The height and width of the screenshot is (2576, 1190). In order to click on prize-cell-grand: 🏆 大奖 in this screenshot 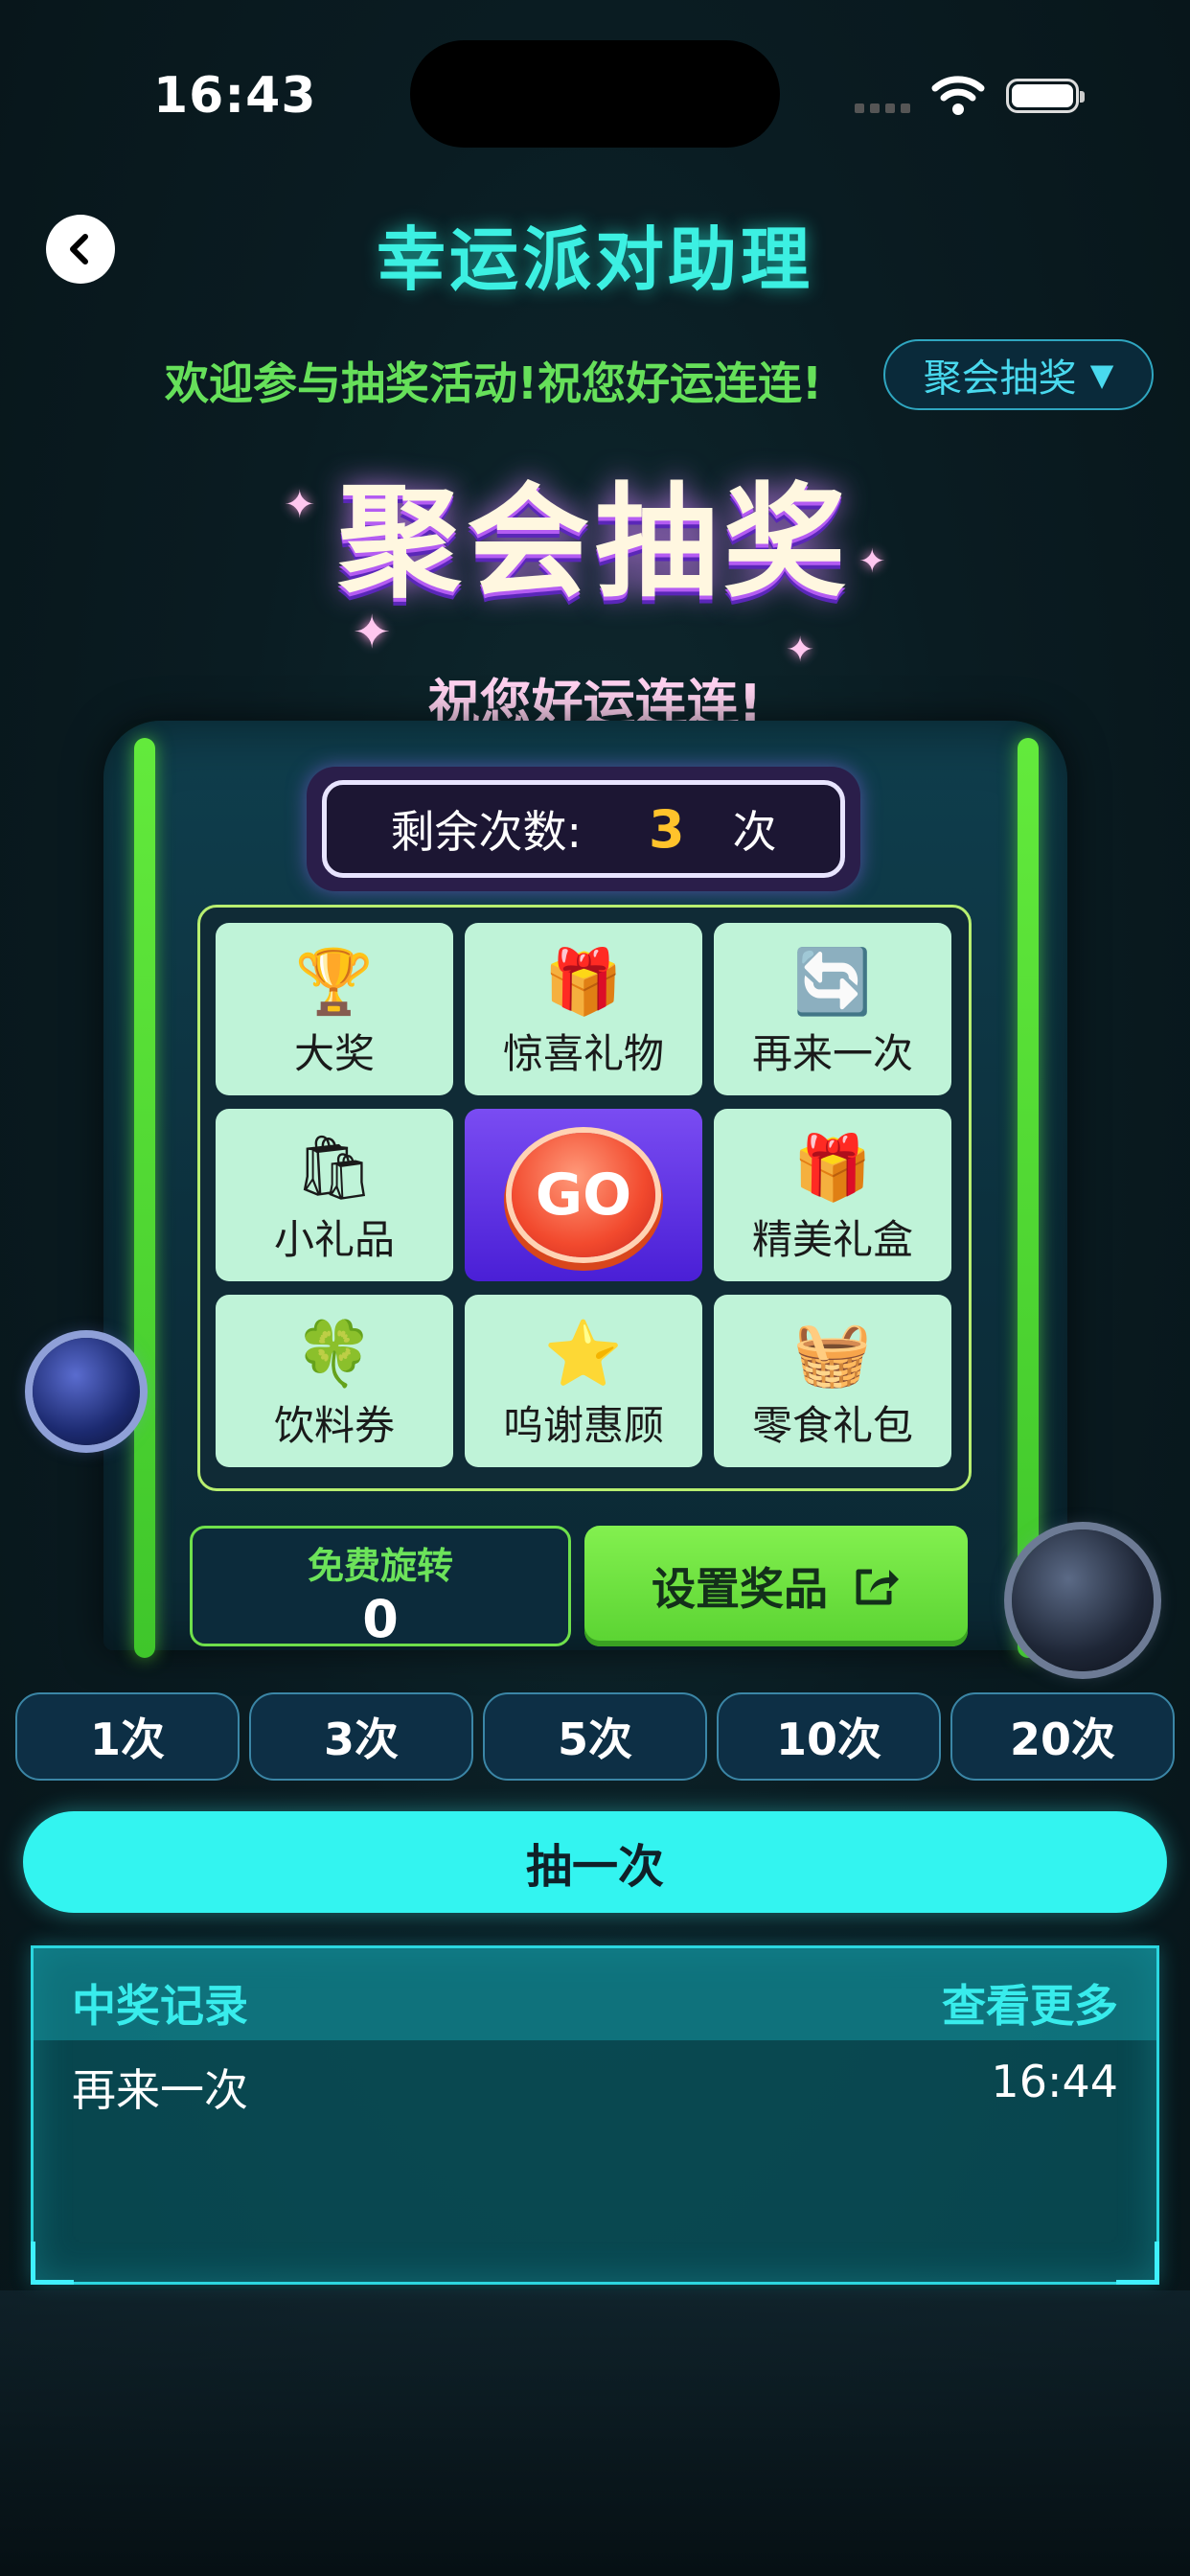, I will do `click(334, 1009)`.